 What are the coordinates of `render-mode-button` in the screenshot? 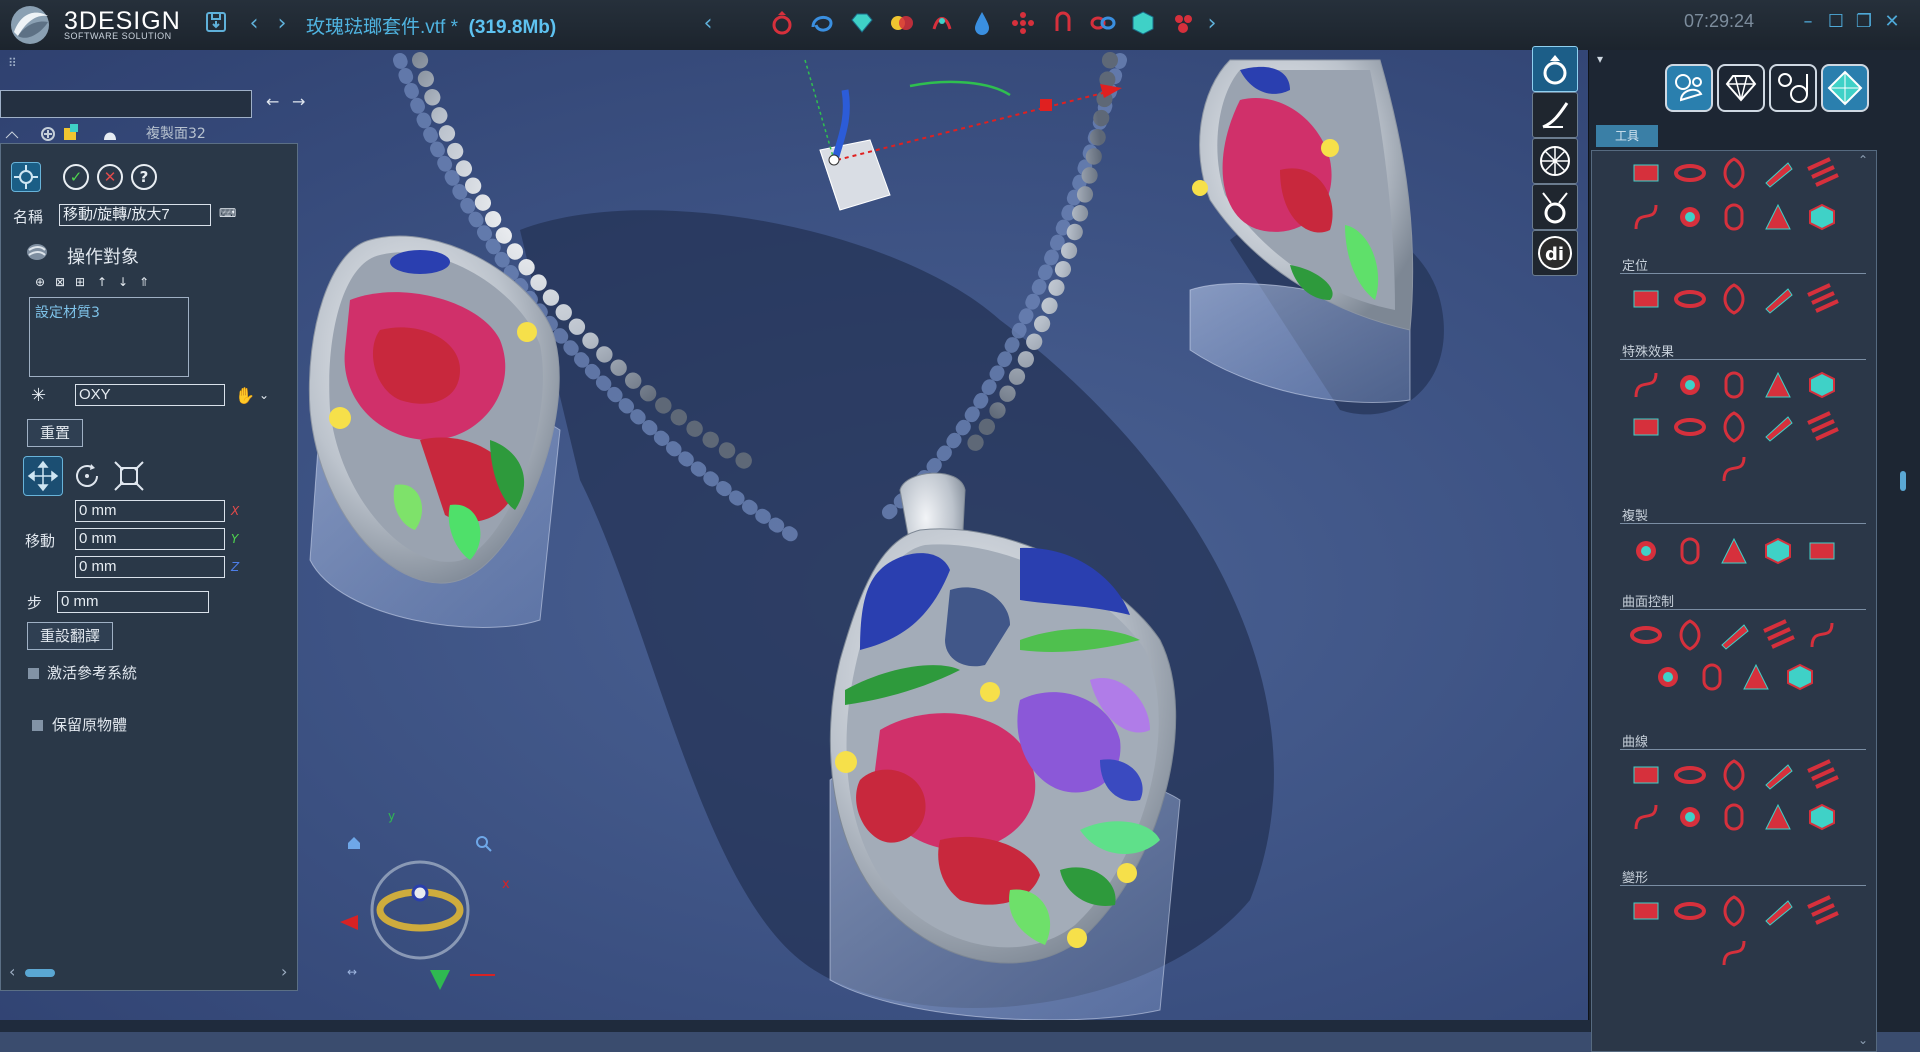 It's located at (1555, 207).